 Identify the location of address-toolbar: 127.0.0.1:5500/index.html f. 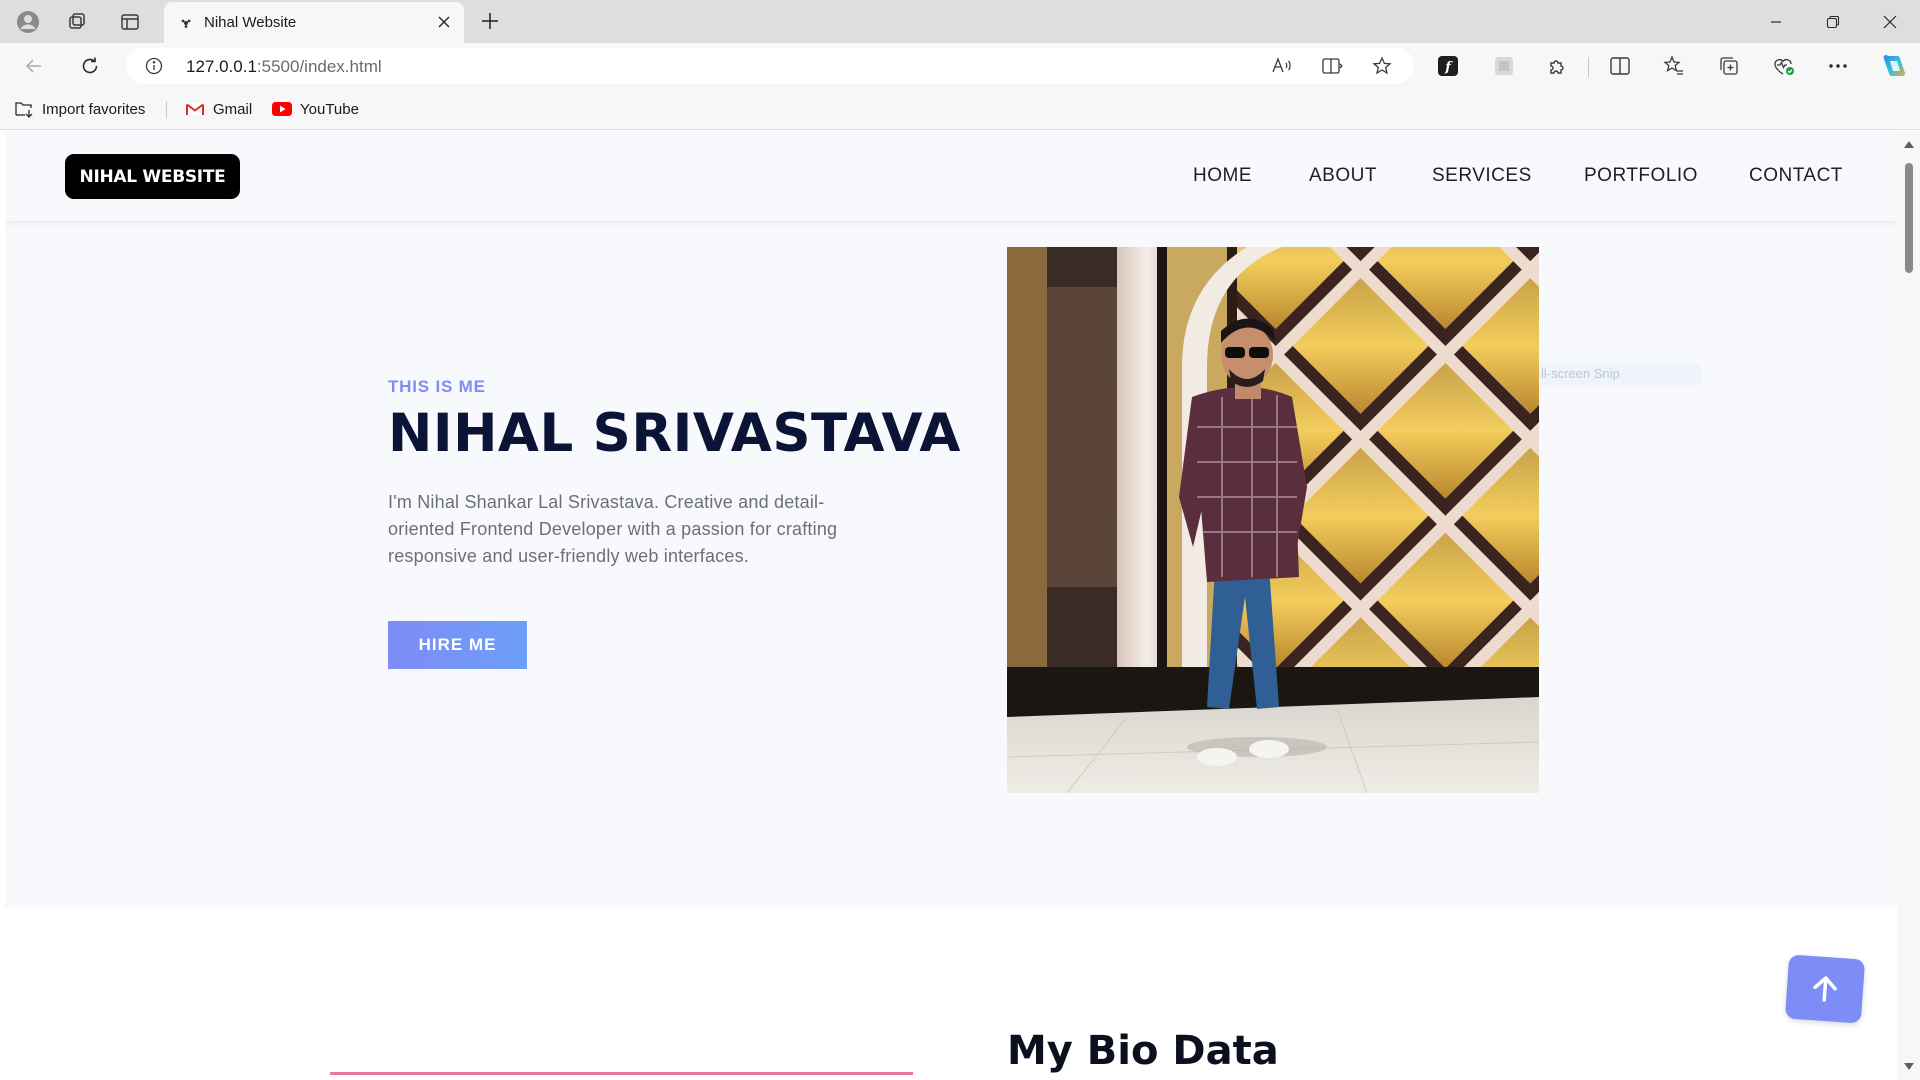
(960, 66).